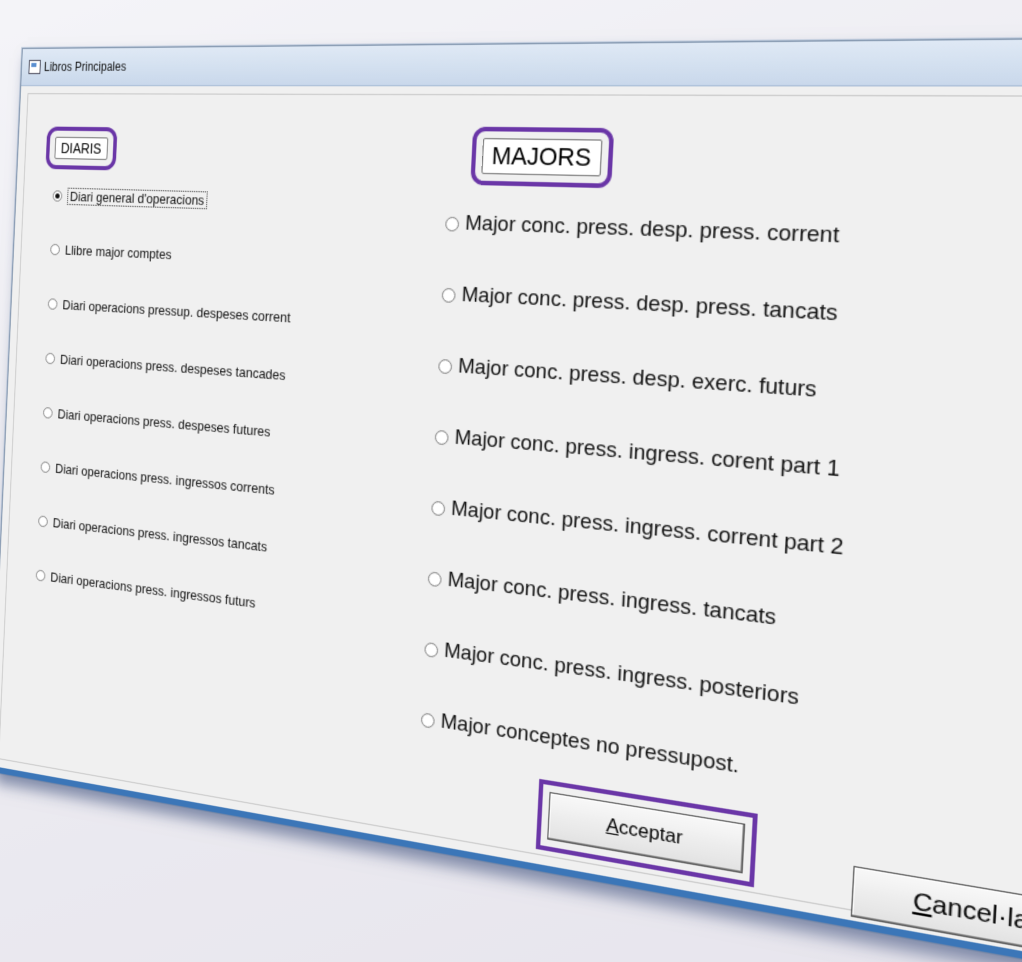  I want to click on cancel-button: Cancel·lar, so click(936, 913).